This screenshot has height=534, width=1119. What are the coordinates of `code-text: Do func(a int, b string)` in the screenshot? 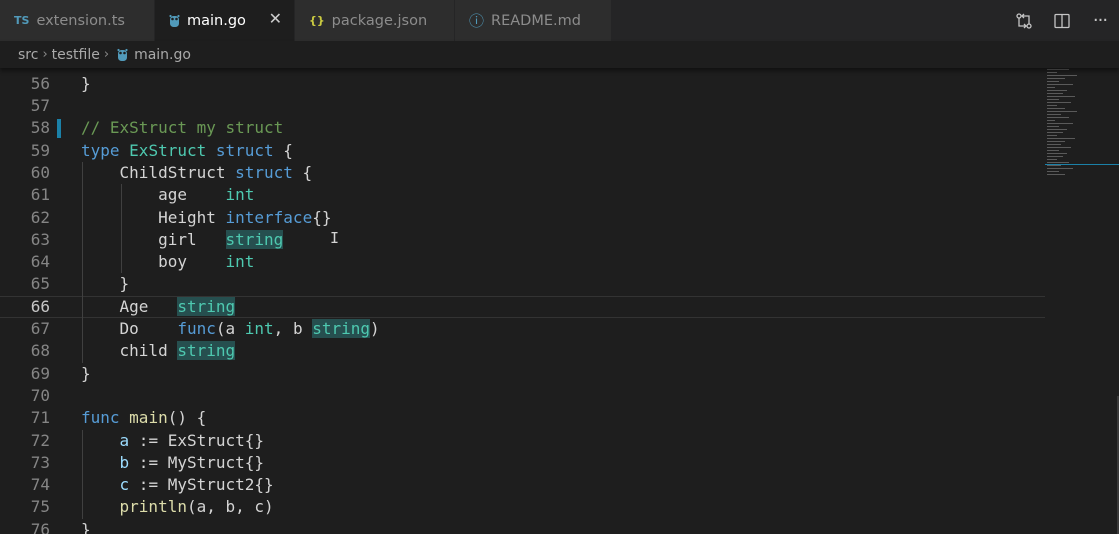 It's located at (230, 329).